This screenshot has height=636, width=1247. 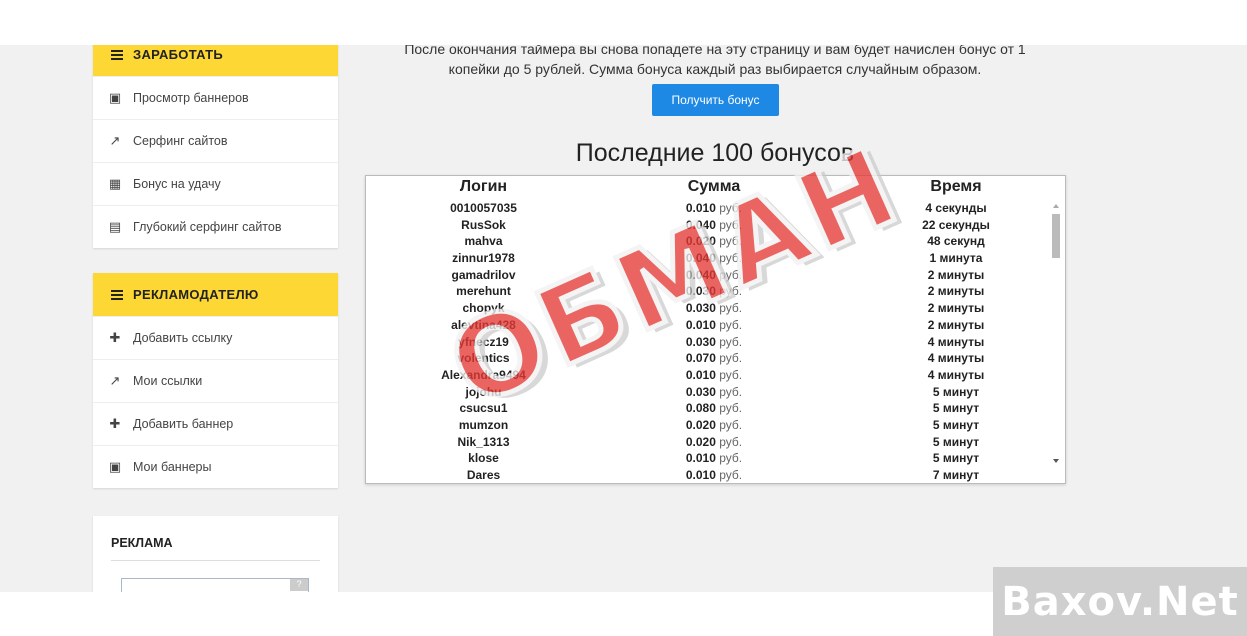 What do you see at coordinates (483, 224) in the screenshot?
I see `cell-login: RusSok` at bounding box center [483, 224].